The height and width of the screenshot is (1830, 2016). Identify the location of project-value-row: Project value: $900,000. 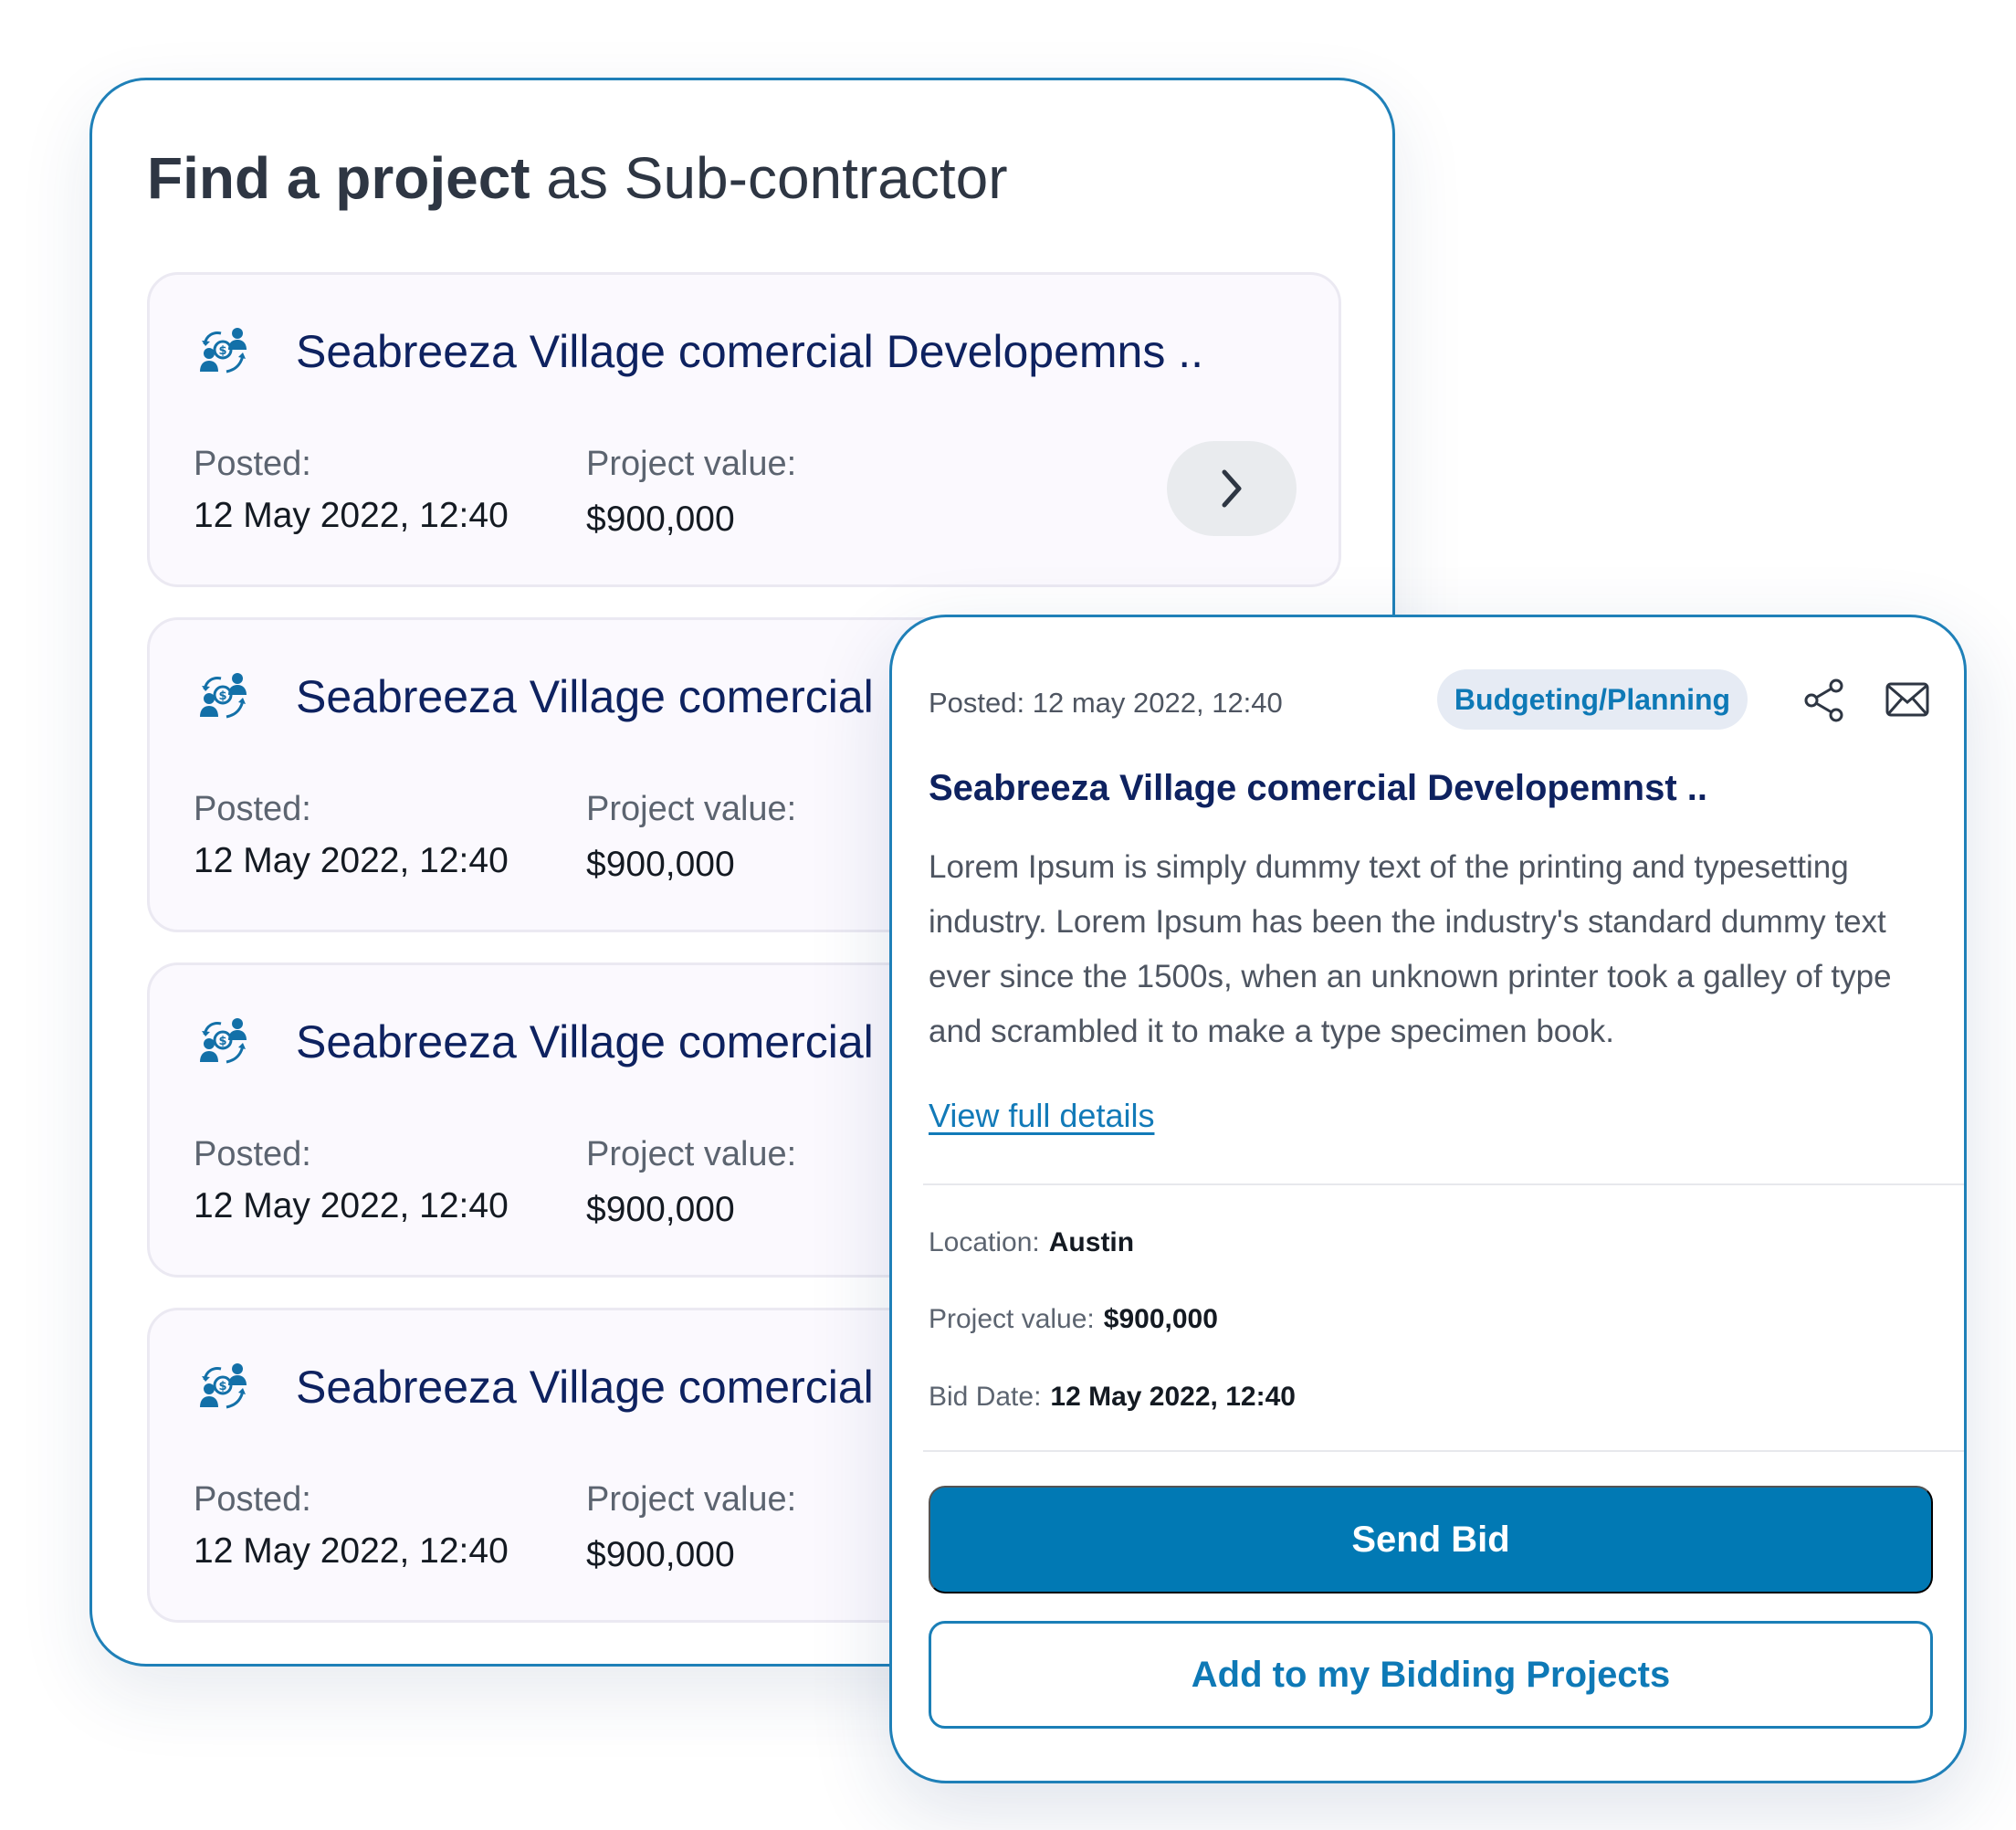
(1073, 1319).